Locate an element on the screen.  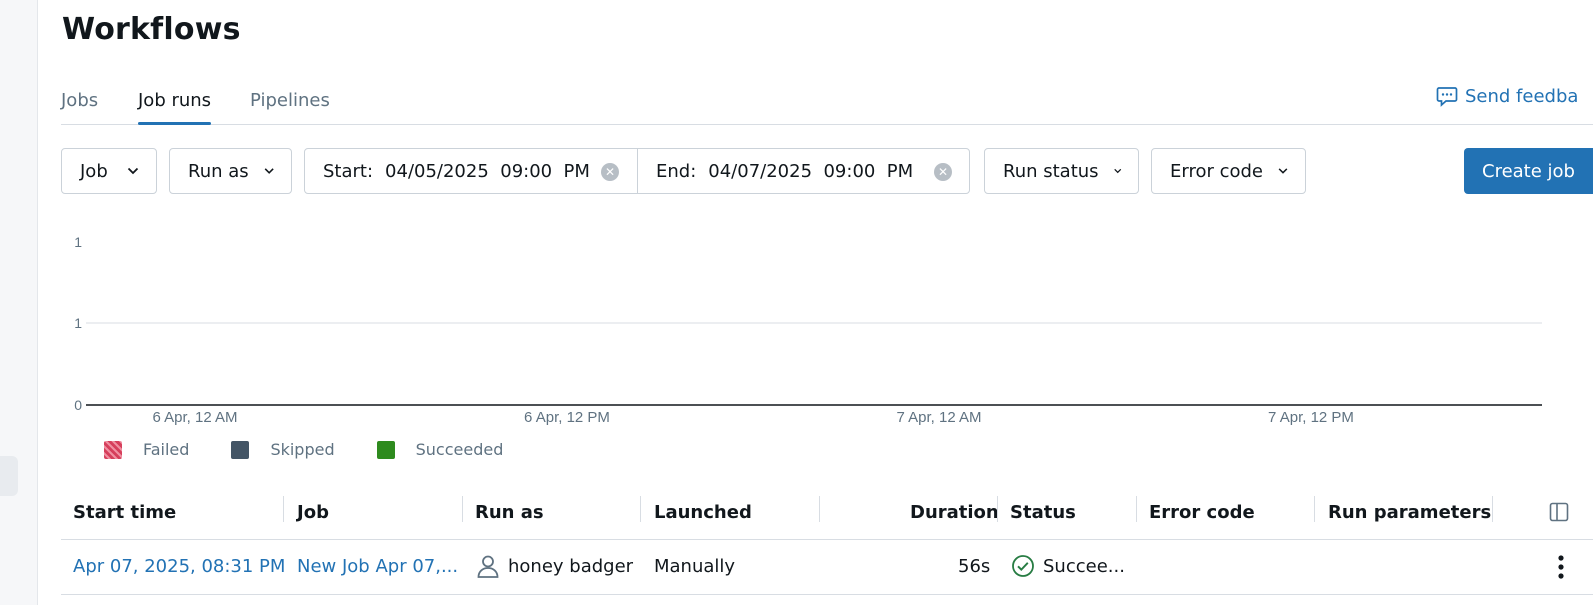
column-header-duration: Duration is located at coordinates (954, 512).